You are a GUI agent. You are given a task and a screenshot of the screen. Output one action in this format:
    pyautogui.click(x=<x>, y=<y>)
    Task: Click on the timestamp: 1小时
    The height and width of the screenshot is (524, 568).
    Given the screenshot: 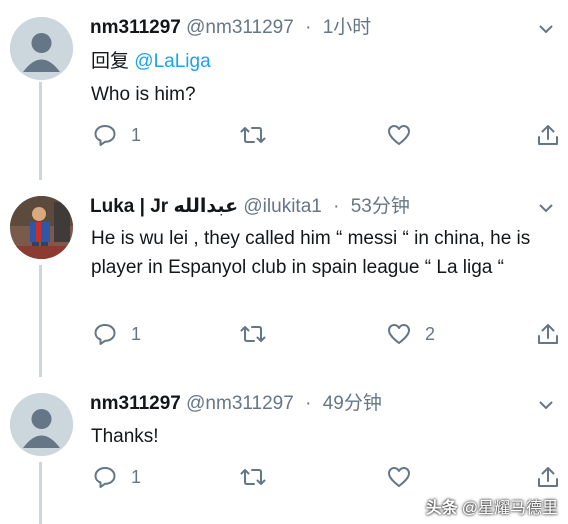 What is the action you would take?
    pyautogui.click(x=347, y=27)
    